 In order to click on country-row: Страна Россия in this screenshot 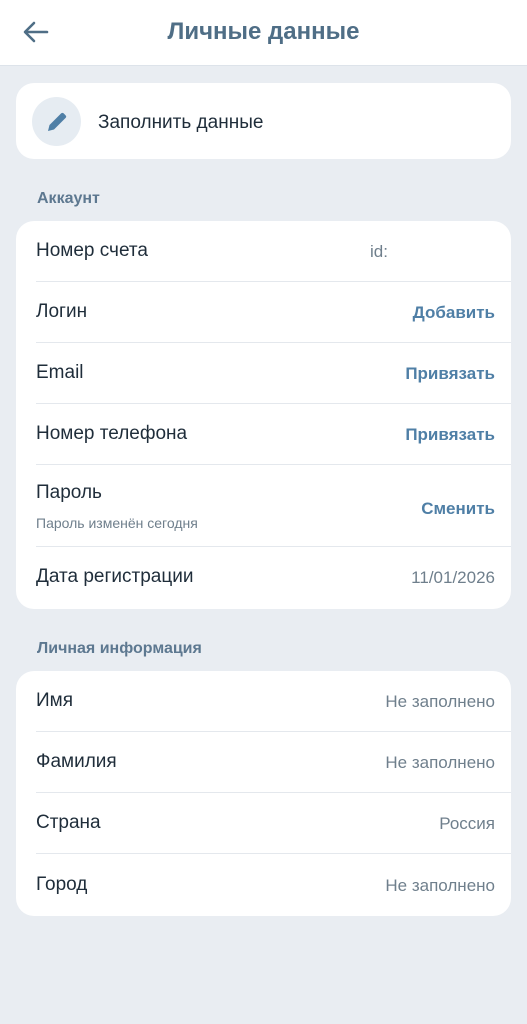, I will do `click(263, 823)`.